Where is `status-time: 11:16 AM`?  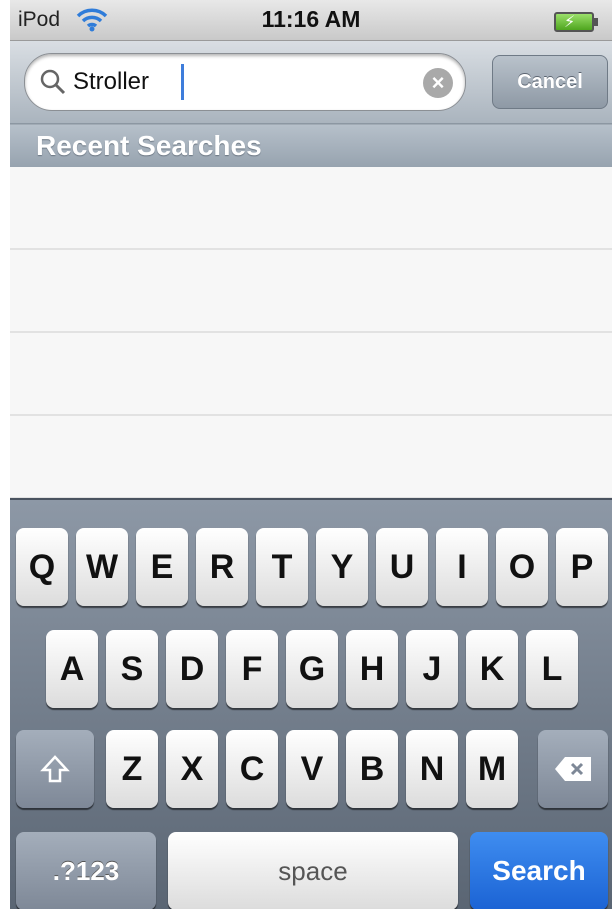 status-time: 11:16 AM is located at coordinates (311, 19).